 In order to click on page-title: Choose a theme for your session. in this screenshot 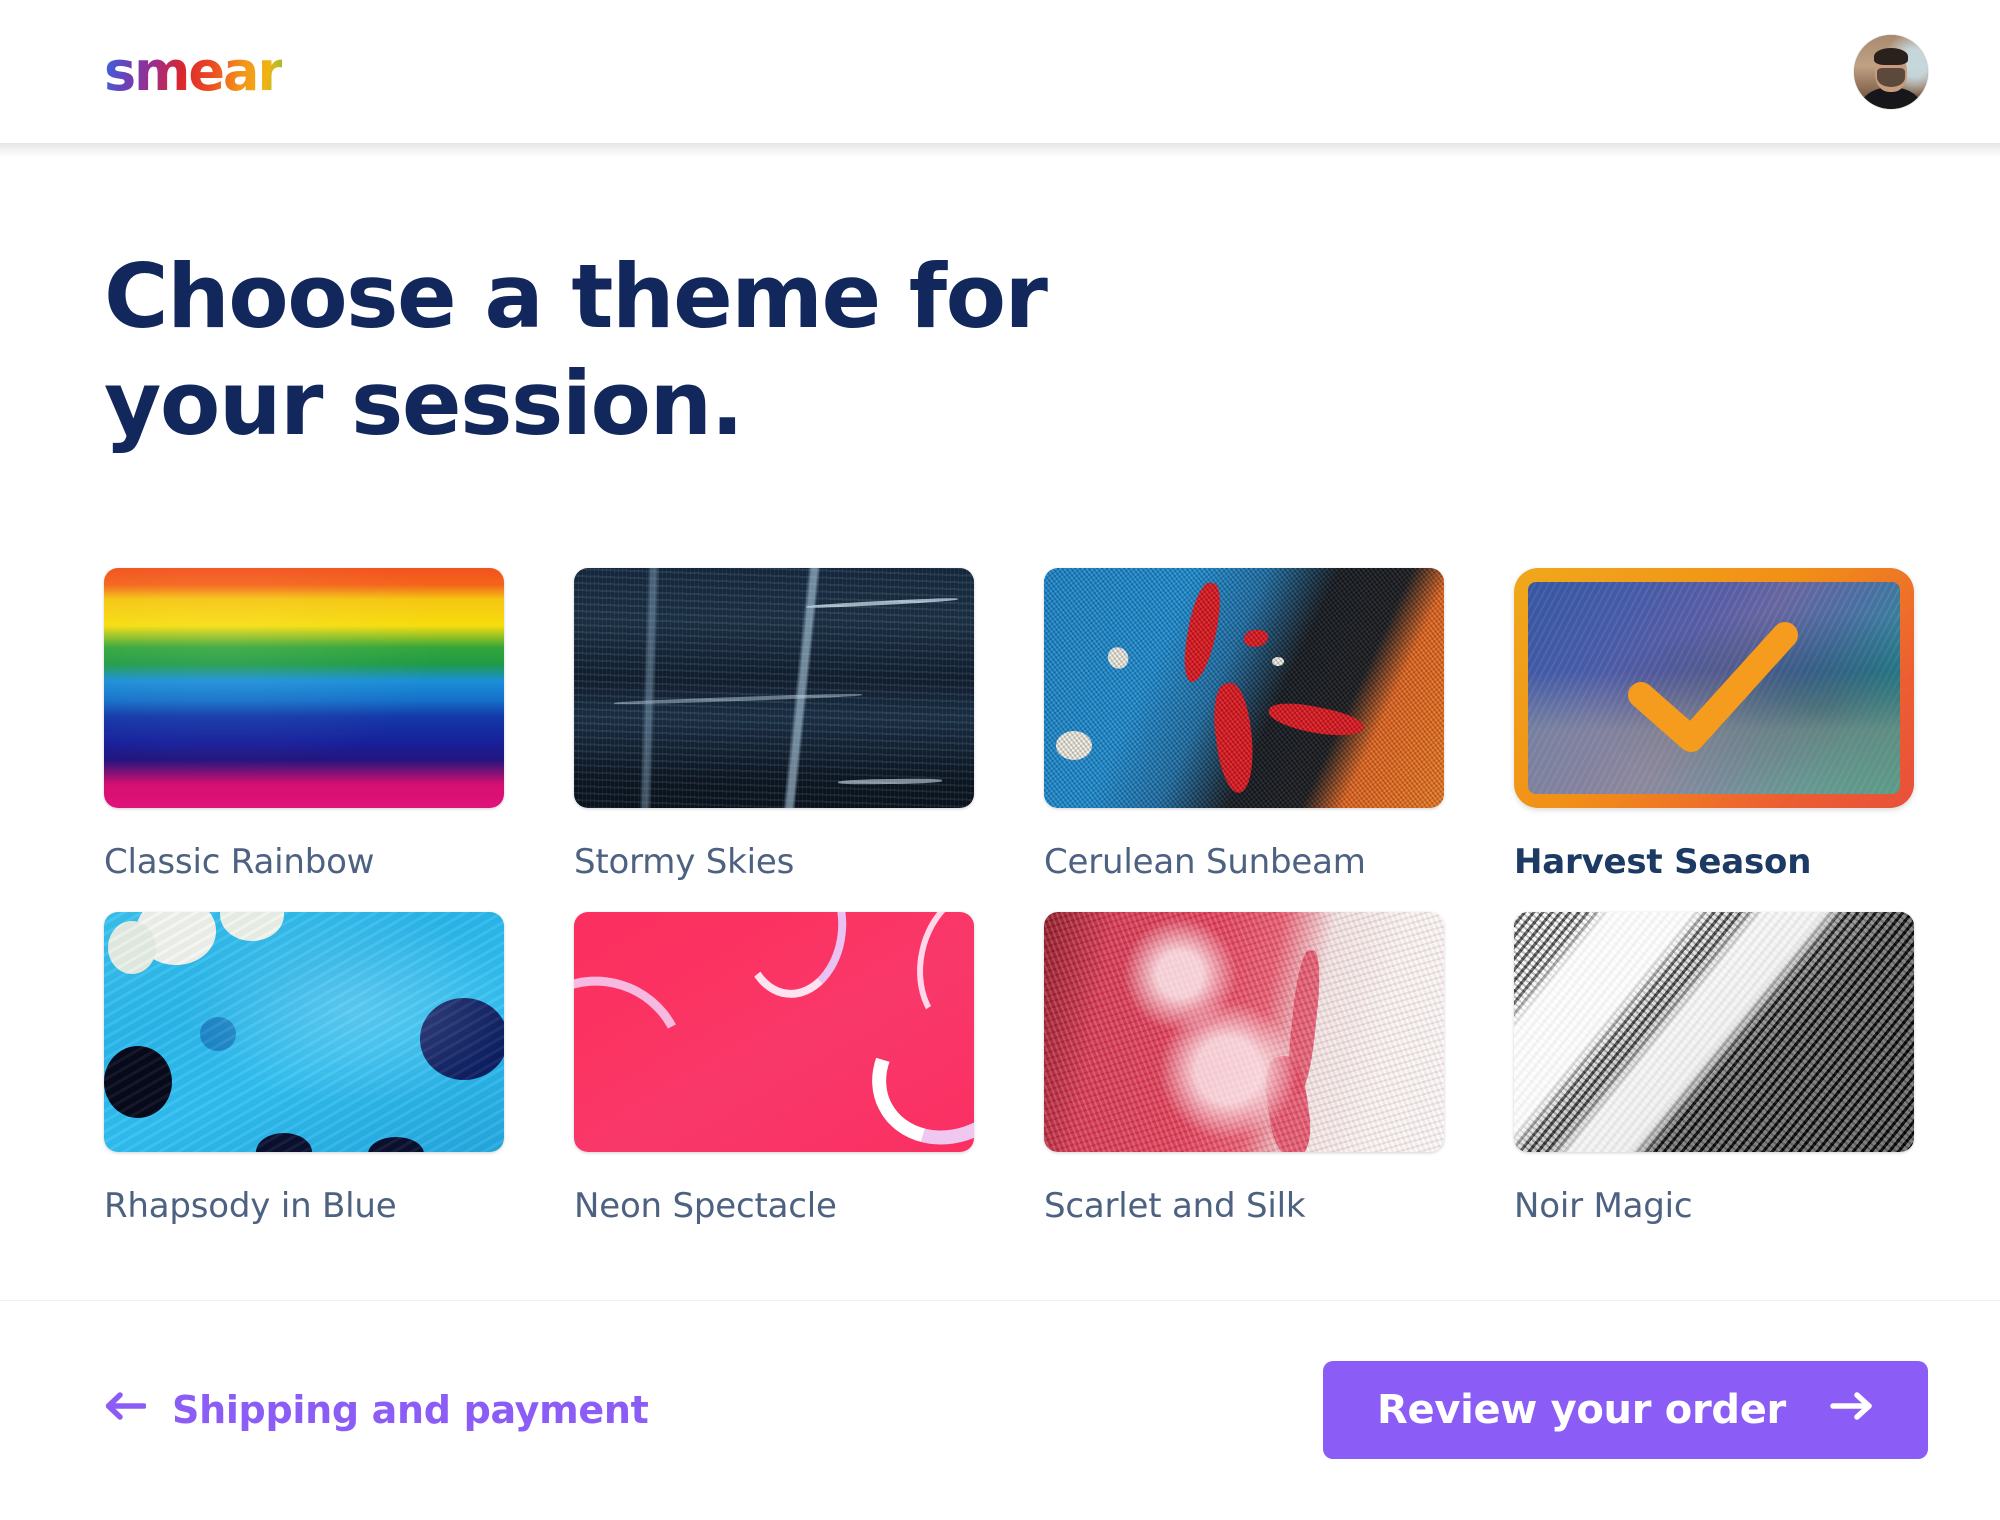, I will do `click(679, 350)`.